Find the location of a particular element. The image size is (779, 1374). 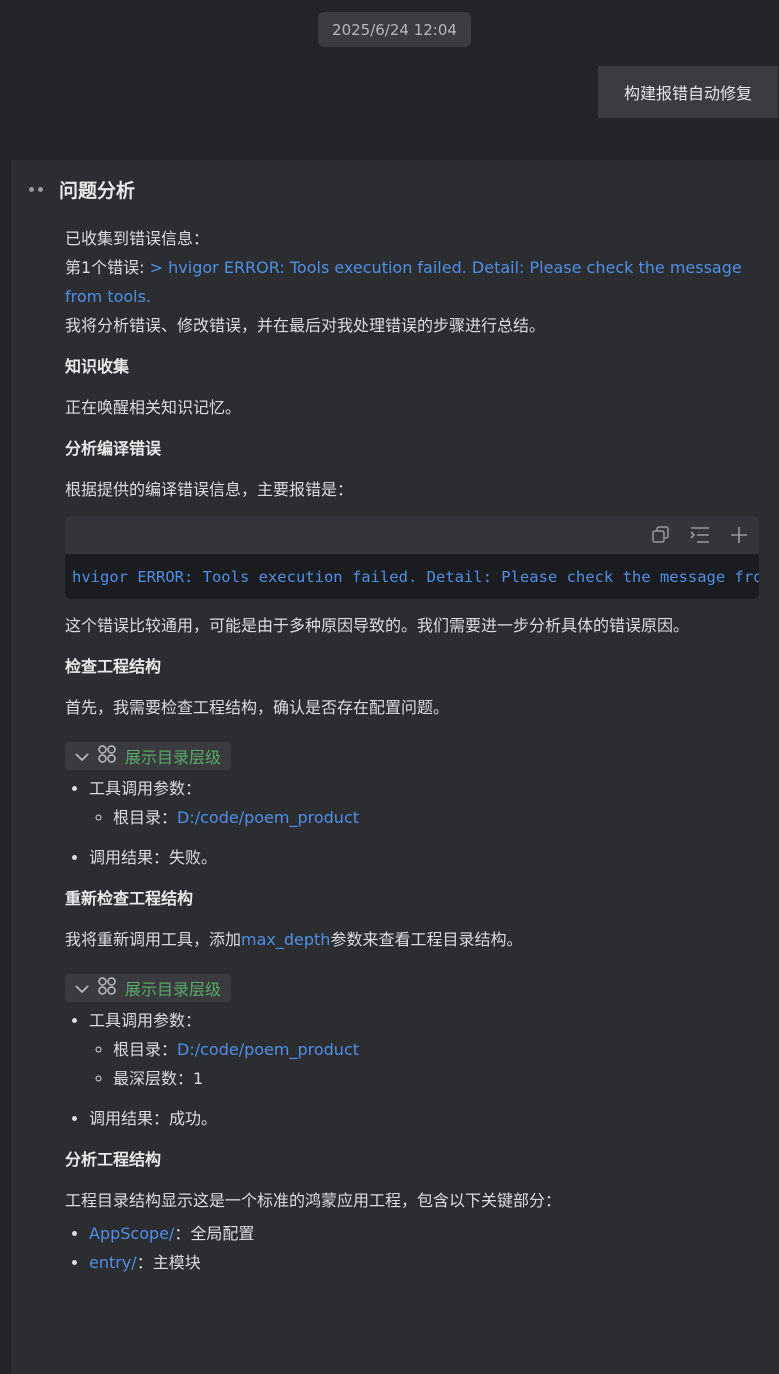

list-item: 最深层数：1 is located at coordinates (439, 1078).